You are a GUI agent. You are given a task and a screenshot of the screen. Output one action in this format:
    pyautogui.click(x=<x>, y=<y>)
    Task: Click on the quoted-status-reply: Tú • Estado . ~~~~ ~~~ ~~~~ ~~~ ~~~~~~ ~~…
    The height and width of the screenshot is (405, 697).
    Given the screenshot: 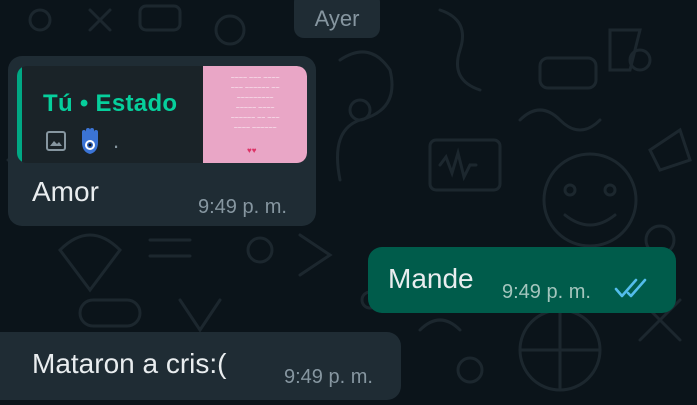 What is the action you would take?
    pyautogui.click(x=162, y=114)
    